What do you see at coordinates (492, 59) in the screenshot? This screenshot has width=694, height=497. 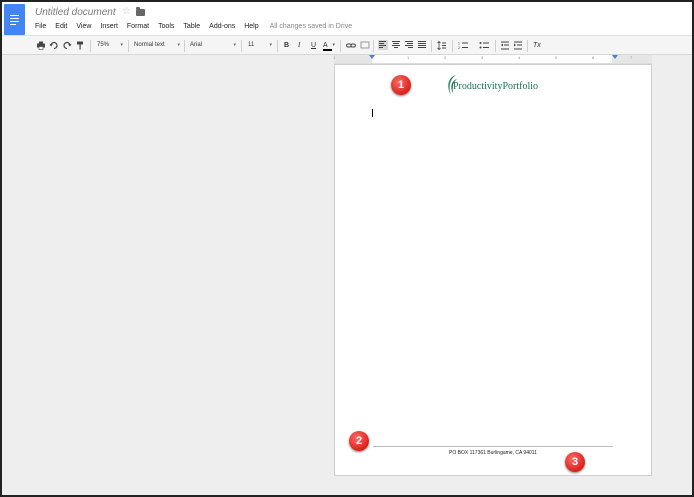 I see `ruler: 1 1 2 3 4 5 6 7` at bounding box center [492, 59].